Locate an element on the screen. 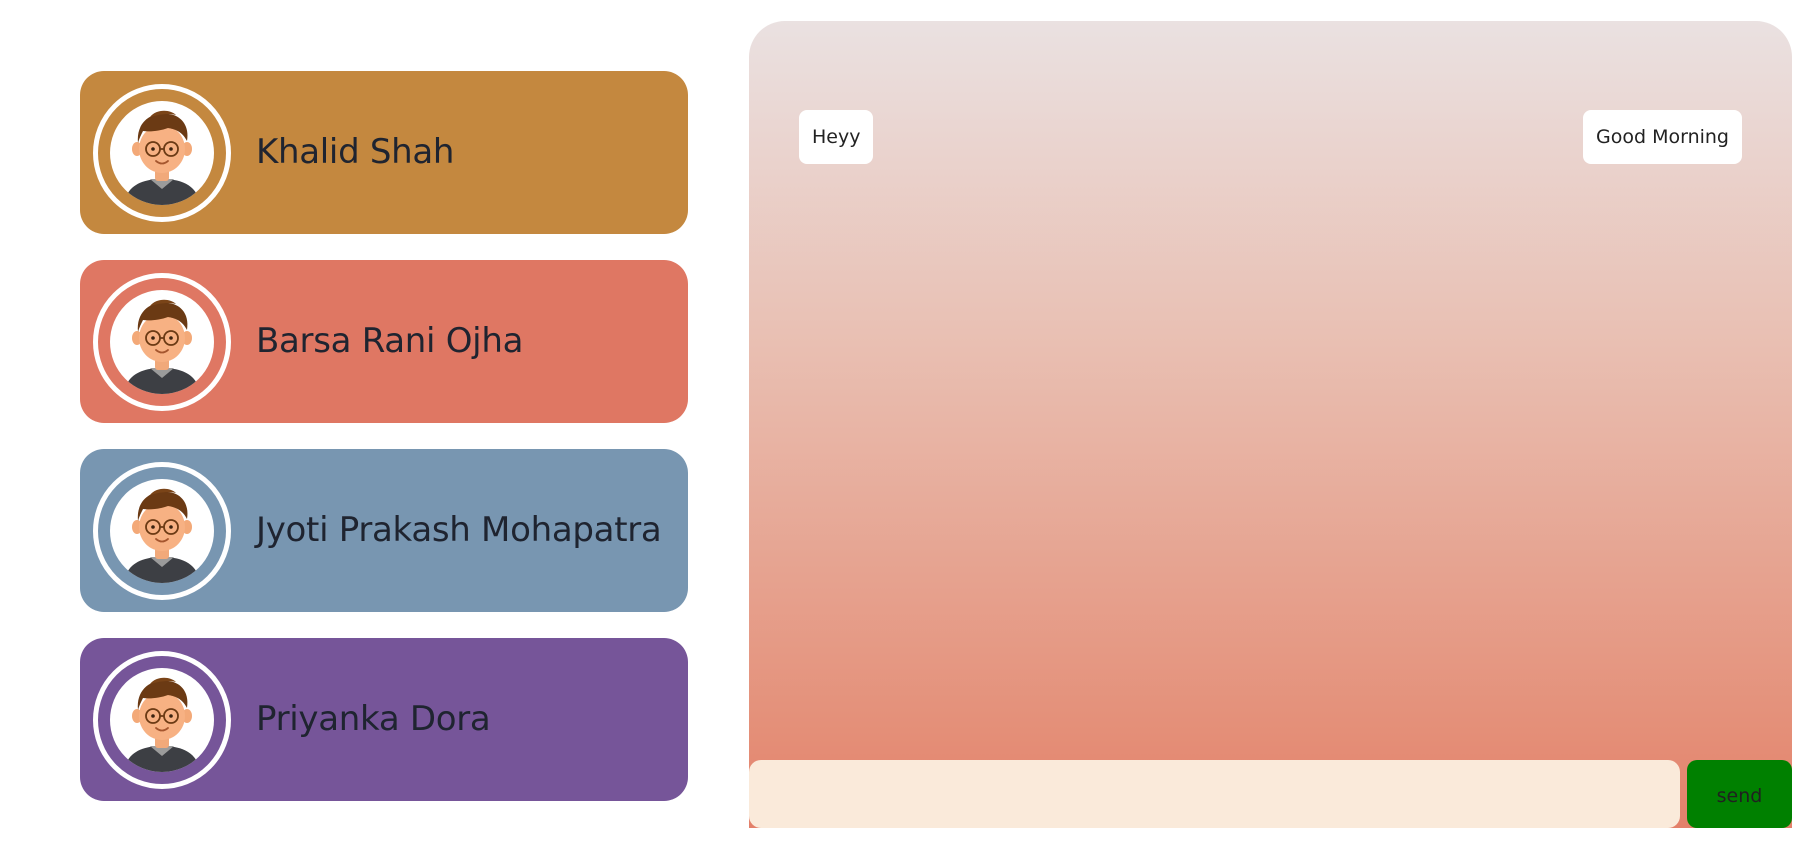 Image resolution: width=1807 pixels, height=867 pixels. send-button: send is located at coordinates (1739, 794).